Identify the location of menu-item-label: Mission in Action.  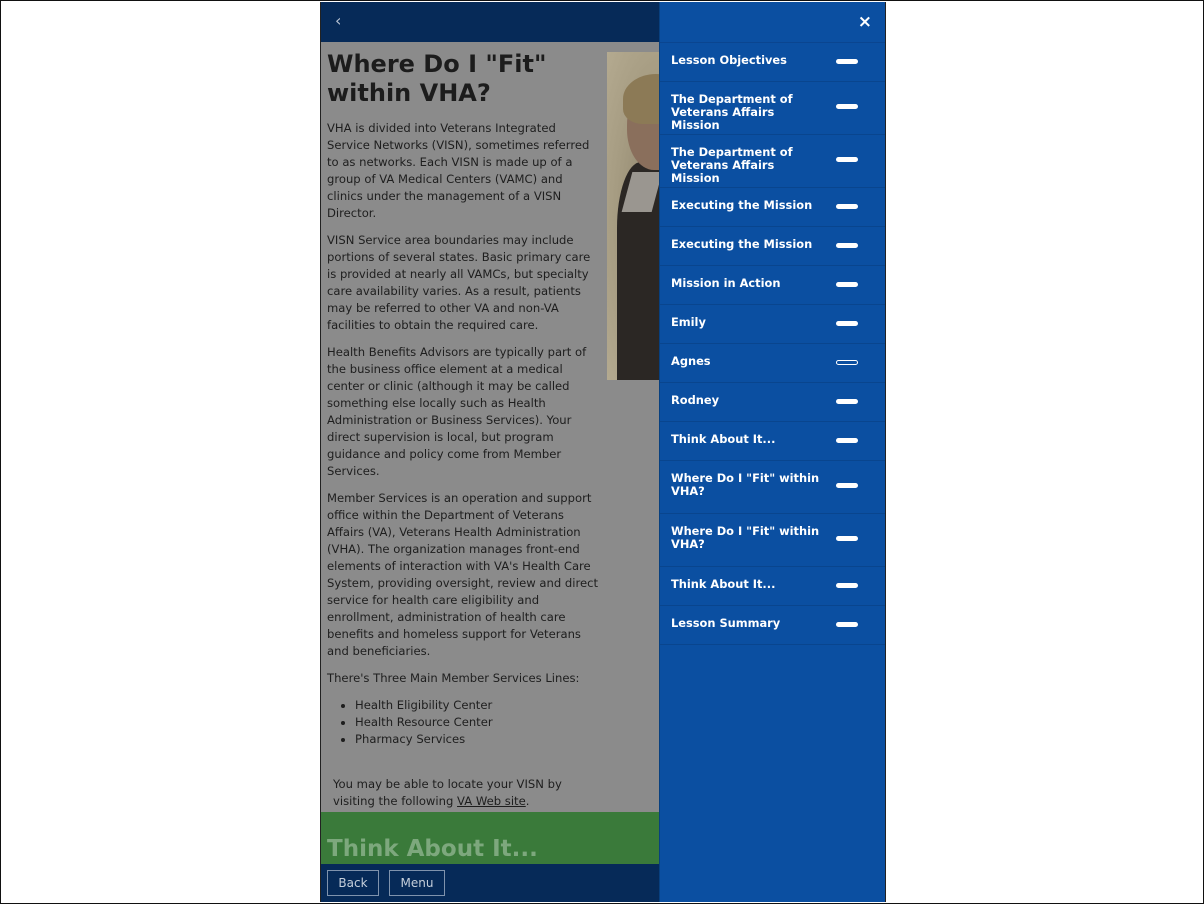
(726, 283).